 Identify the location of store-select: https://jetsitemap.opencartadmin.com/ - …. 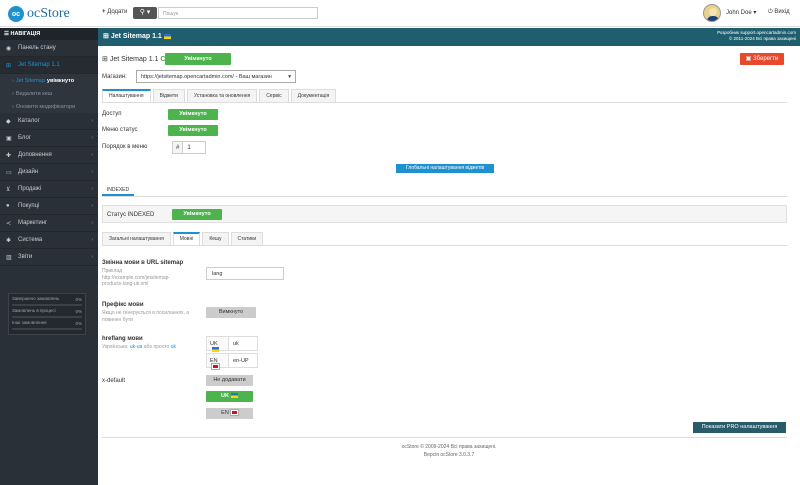
(216, 76).